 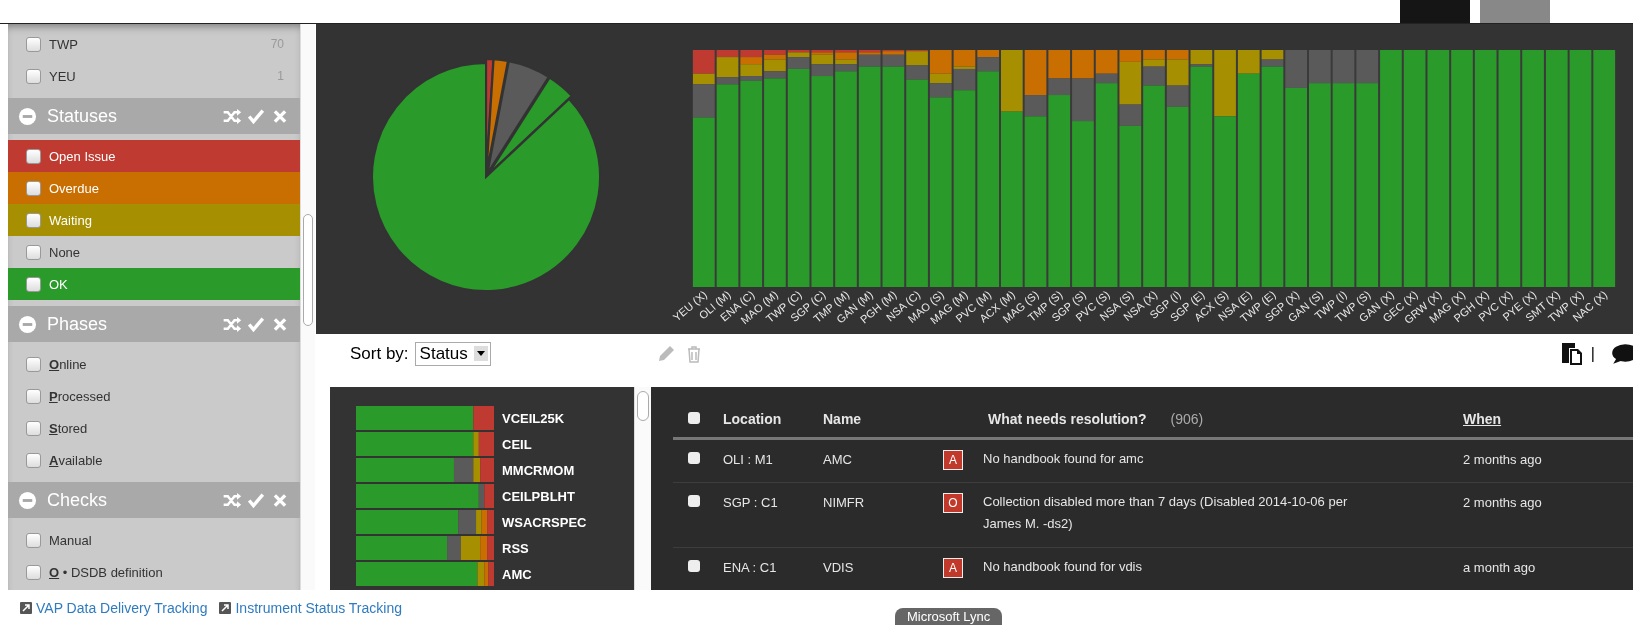 What do you see at coordinates (1482, 419) in the screenshot?
I see `column-header: When` at bounding box center [1482, 419].